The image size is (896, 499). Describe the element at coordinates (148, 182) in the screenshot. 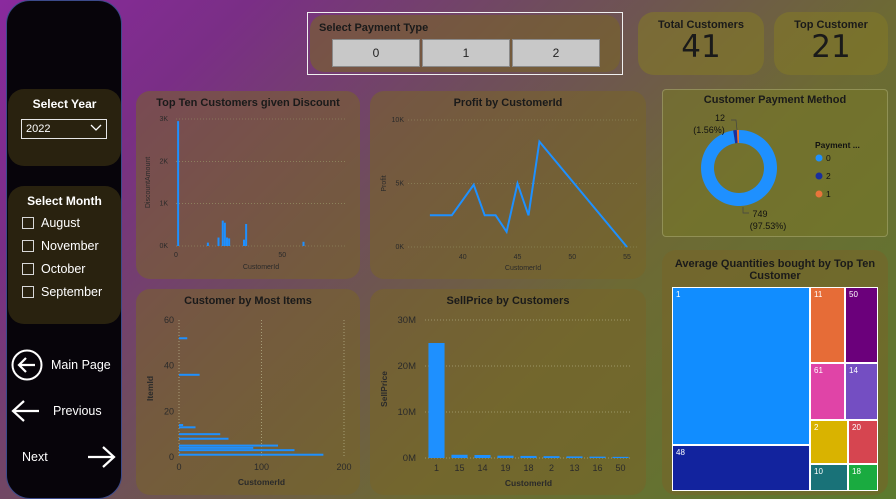

I see `y-axis-label: DiscountAmount` at that location.